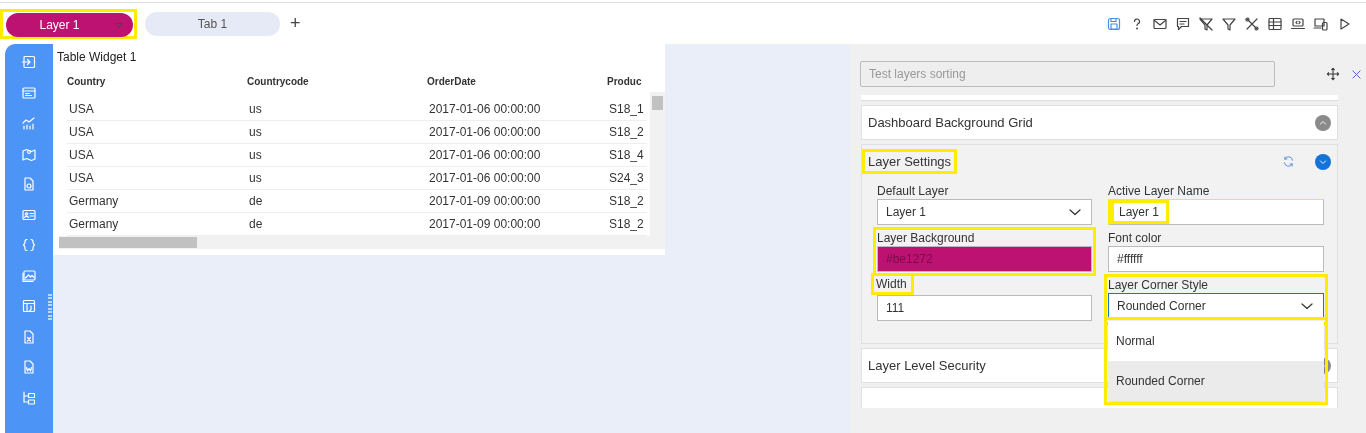  What do you see at coordinates (212, 23) in the screenshot?
I see `tab: Tab 1` at bounding box center [212, 23].